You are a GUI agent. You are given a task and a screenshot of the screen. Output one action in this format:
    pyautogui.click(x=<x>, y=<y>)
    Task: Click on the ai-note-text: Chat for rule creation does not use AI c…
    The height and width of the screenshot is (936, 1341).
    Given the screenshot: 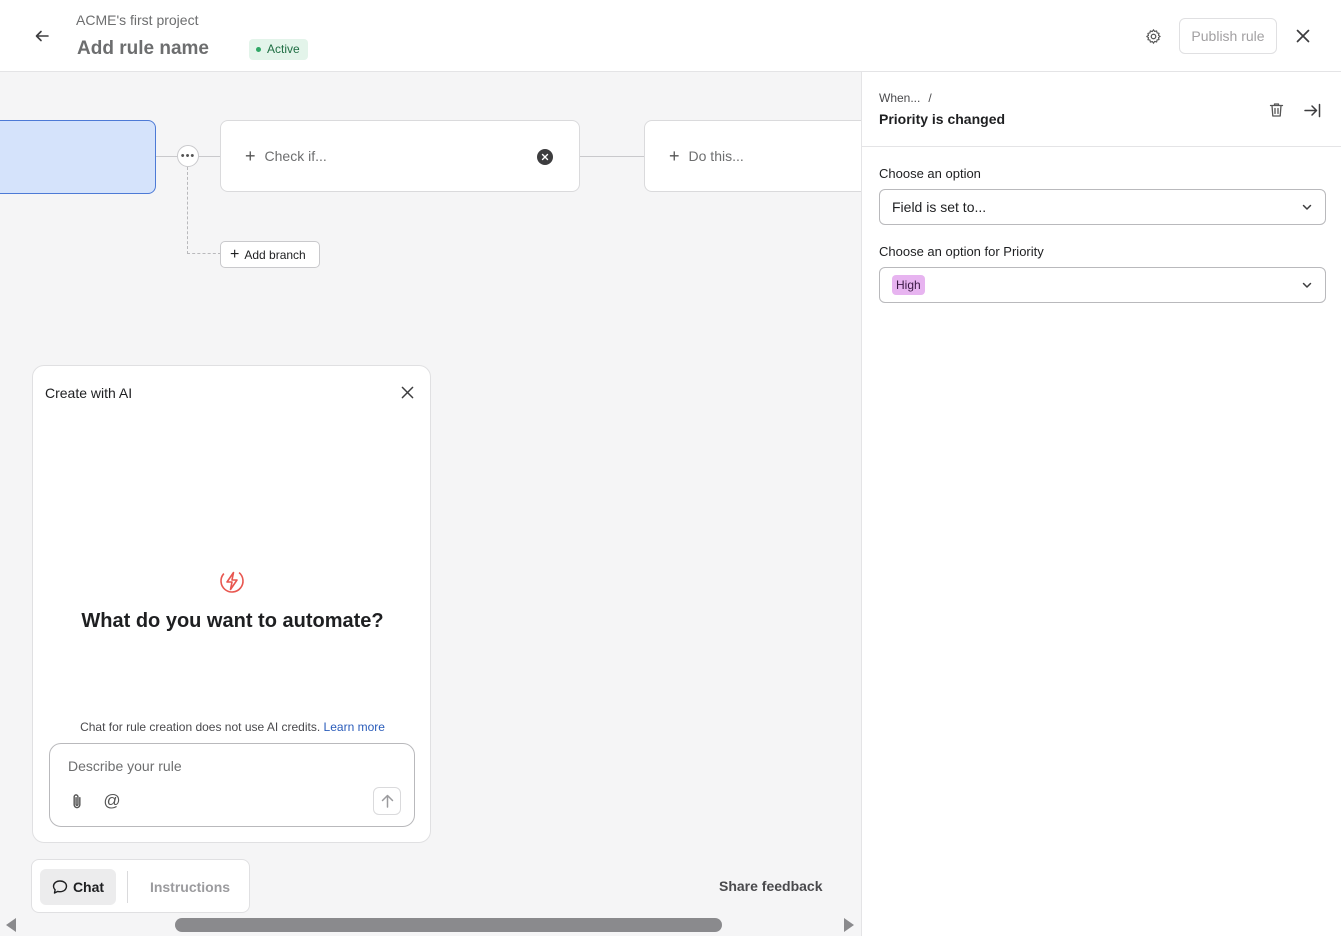 What is the action you would take?
    pyautogui.click(x=200, y=727)
    